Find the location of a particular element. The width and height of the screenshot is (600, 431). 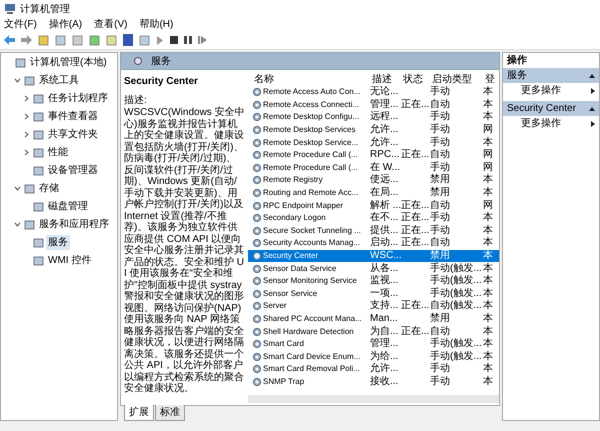

service-row: Smart Card Removal Poli... 允许... 手动 本 is located at coordinates (373, 369).